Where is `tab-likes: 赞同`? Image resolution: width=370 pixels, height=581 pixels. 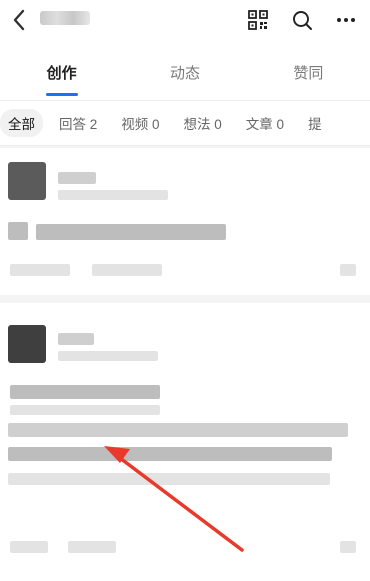 tab-likes: 赞同 is located at coordinates (308, 72).